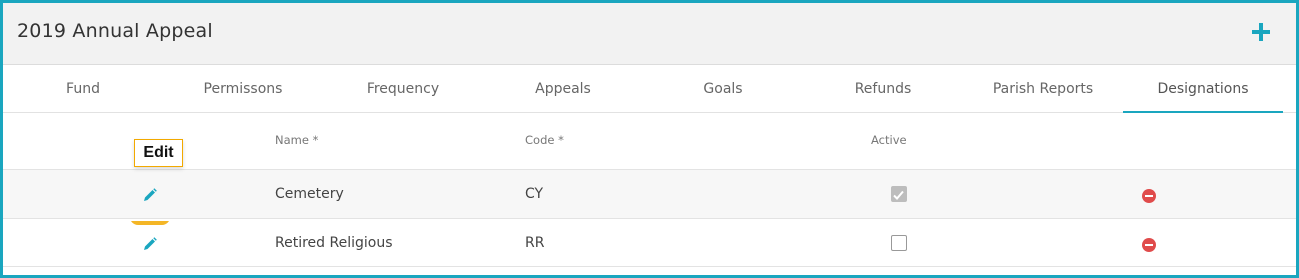 This screenshot has width=1299, height=278. I want to click on panel-title: 2019 Annual Appeal, so click(115, 31).